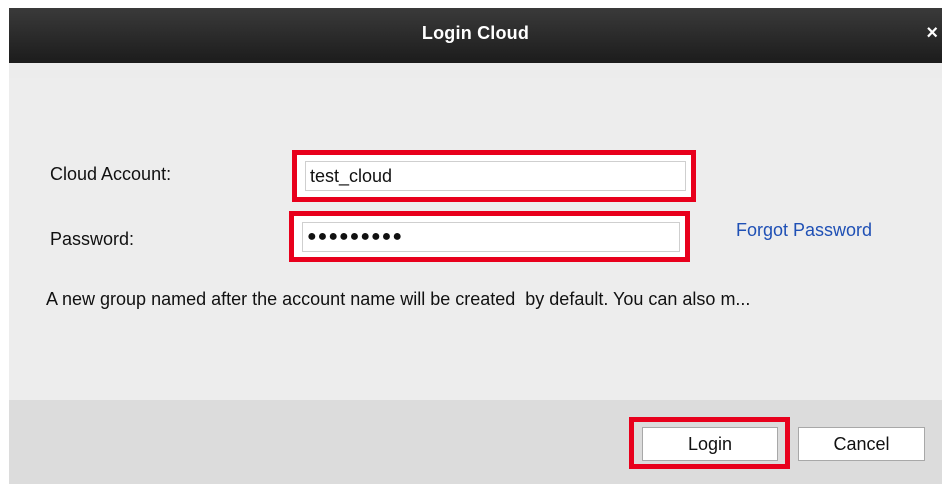  I want to click on close-icon: ×, so click(932, 33).